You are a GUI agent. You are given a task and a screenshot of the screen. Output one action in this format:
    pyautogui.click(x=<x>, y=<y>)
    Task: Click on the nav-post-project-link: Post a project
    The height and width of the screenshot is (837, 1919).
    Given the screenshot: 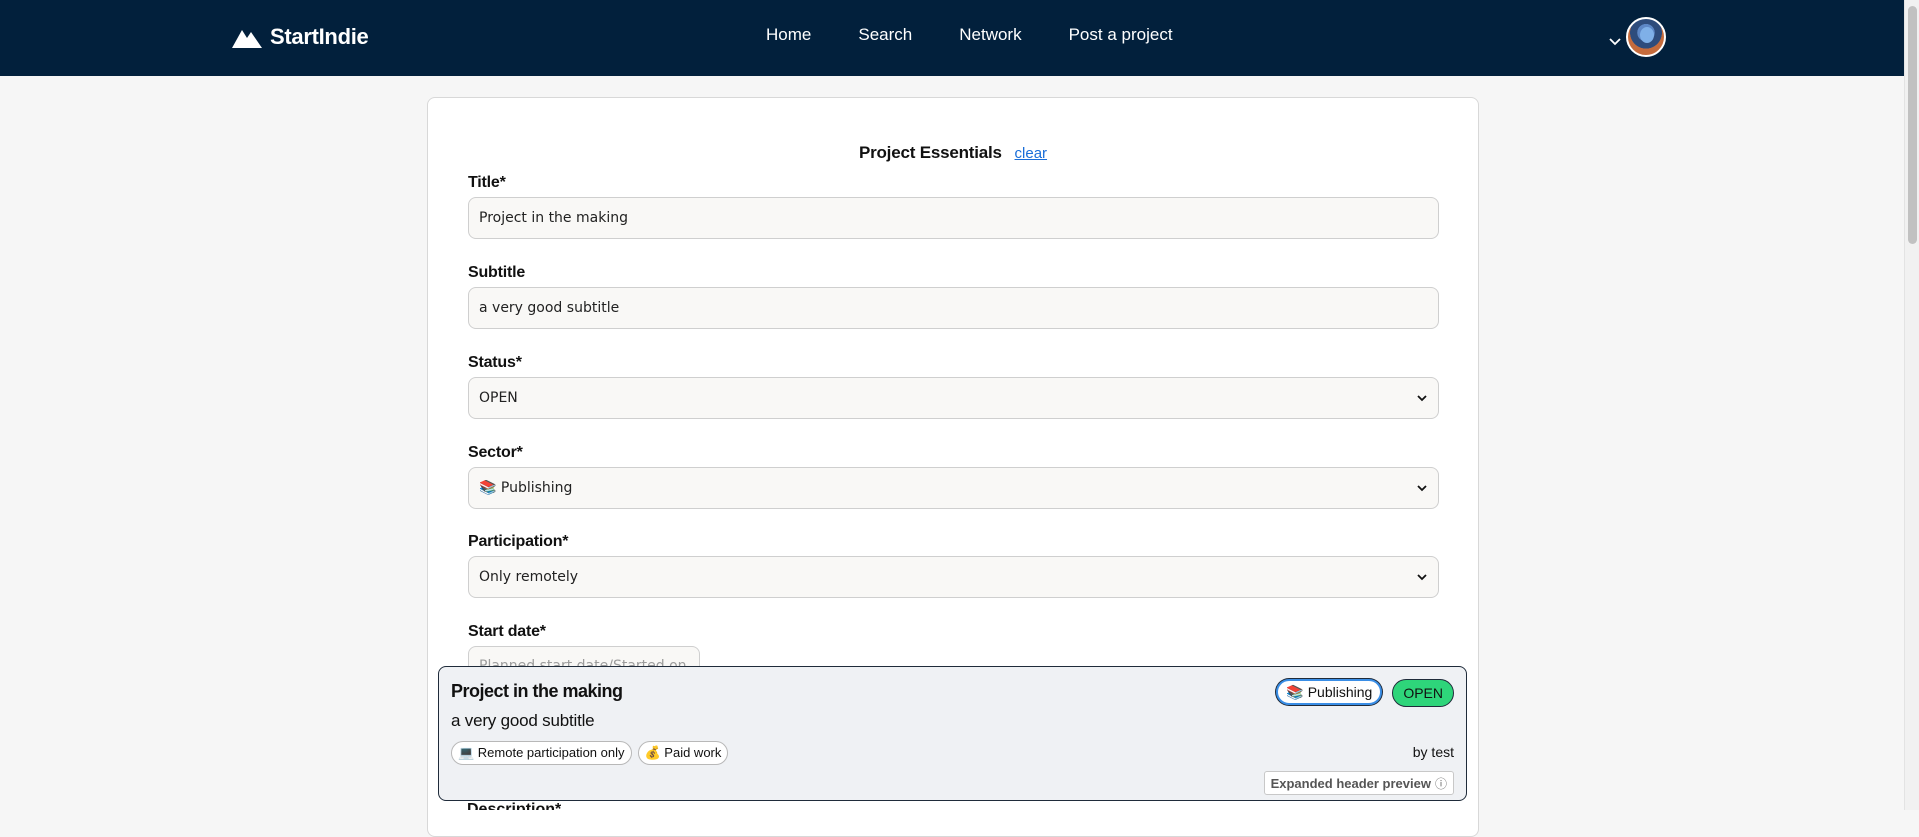 What is the action you would take?
    pyautogui.click(x=1121, y=35)
    